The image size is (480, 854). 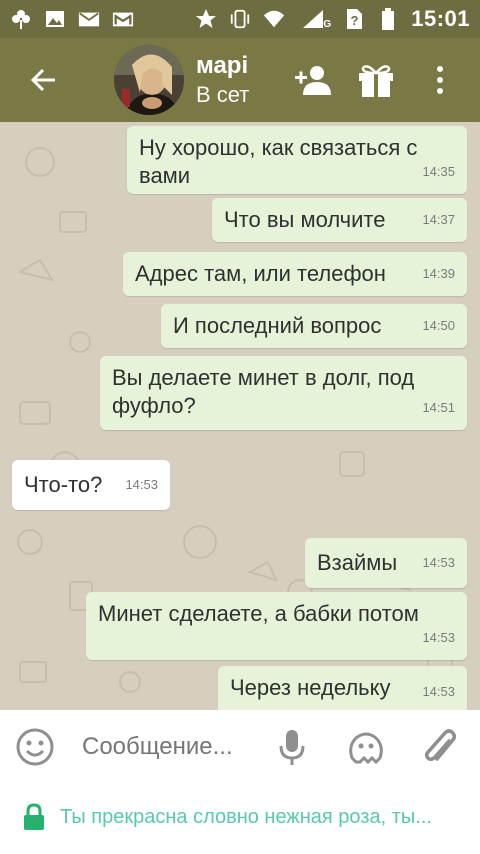 I want to click on message-time: 14:51, so click(x=438, y=407).